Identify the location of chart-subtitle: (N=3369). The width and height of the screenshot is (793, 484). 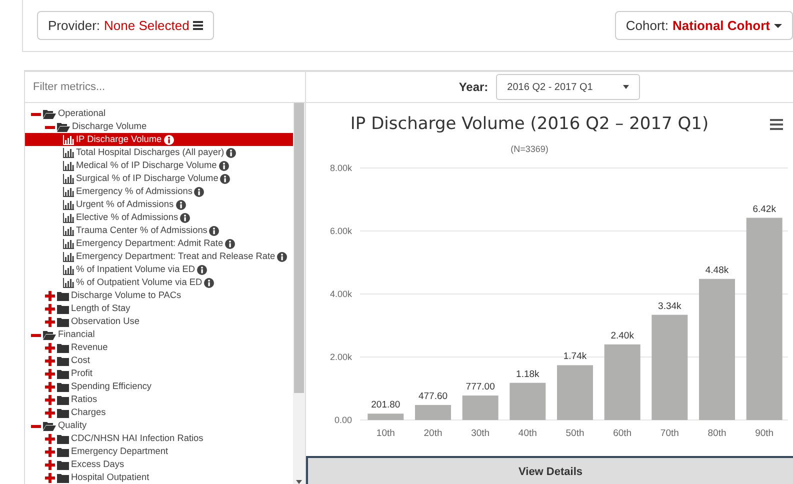
(529, 149).